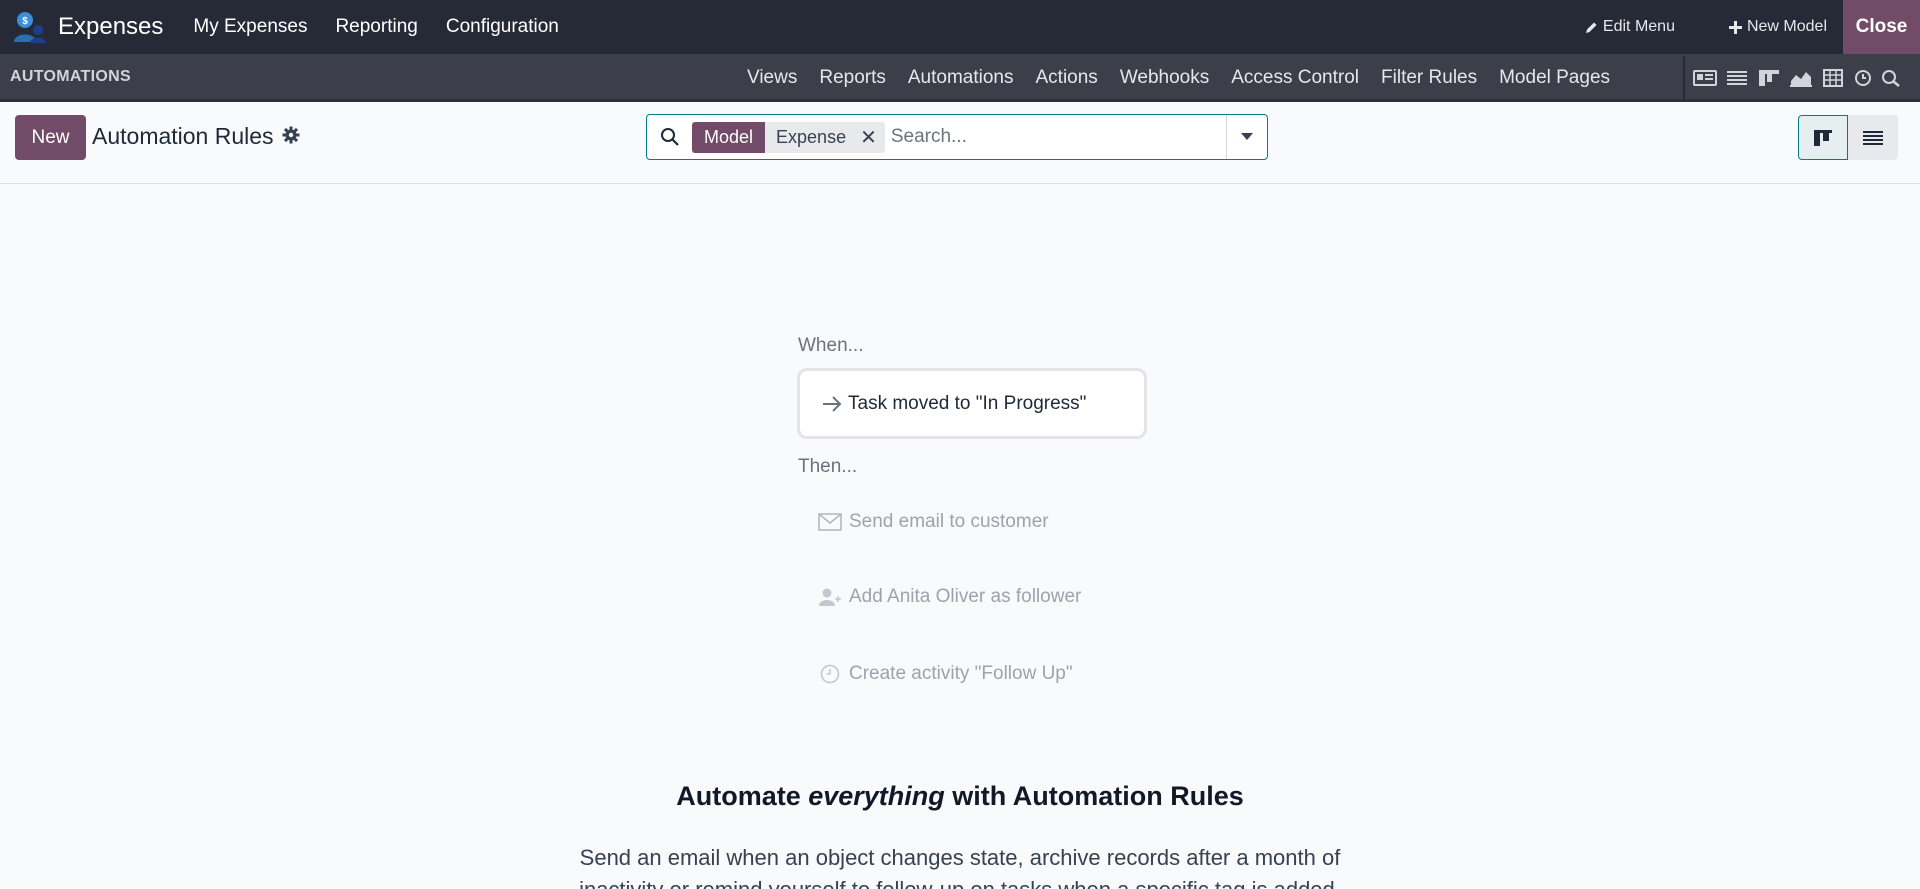 The image size is (1920, 889). I want to click on search-view-icon, so click(1891, 78).